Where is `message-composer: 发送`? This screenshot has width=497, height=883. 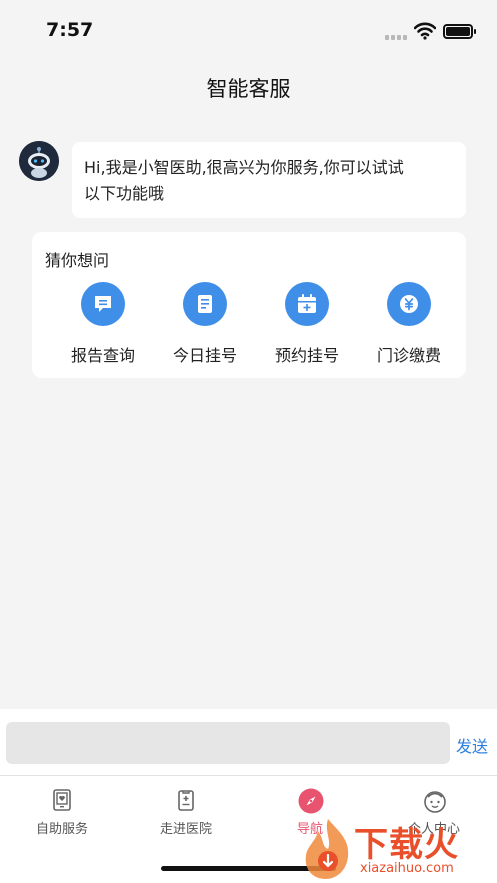 message-composer: 发送 is located at coordinates (248, 742).